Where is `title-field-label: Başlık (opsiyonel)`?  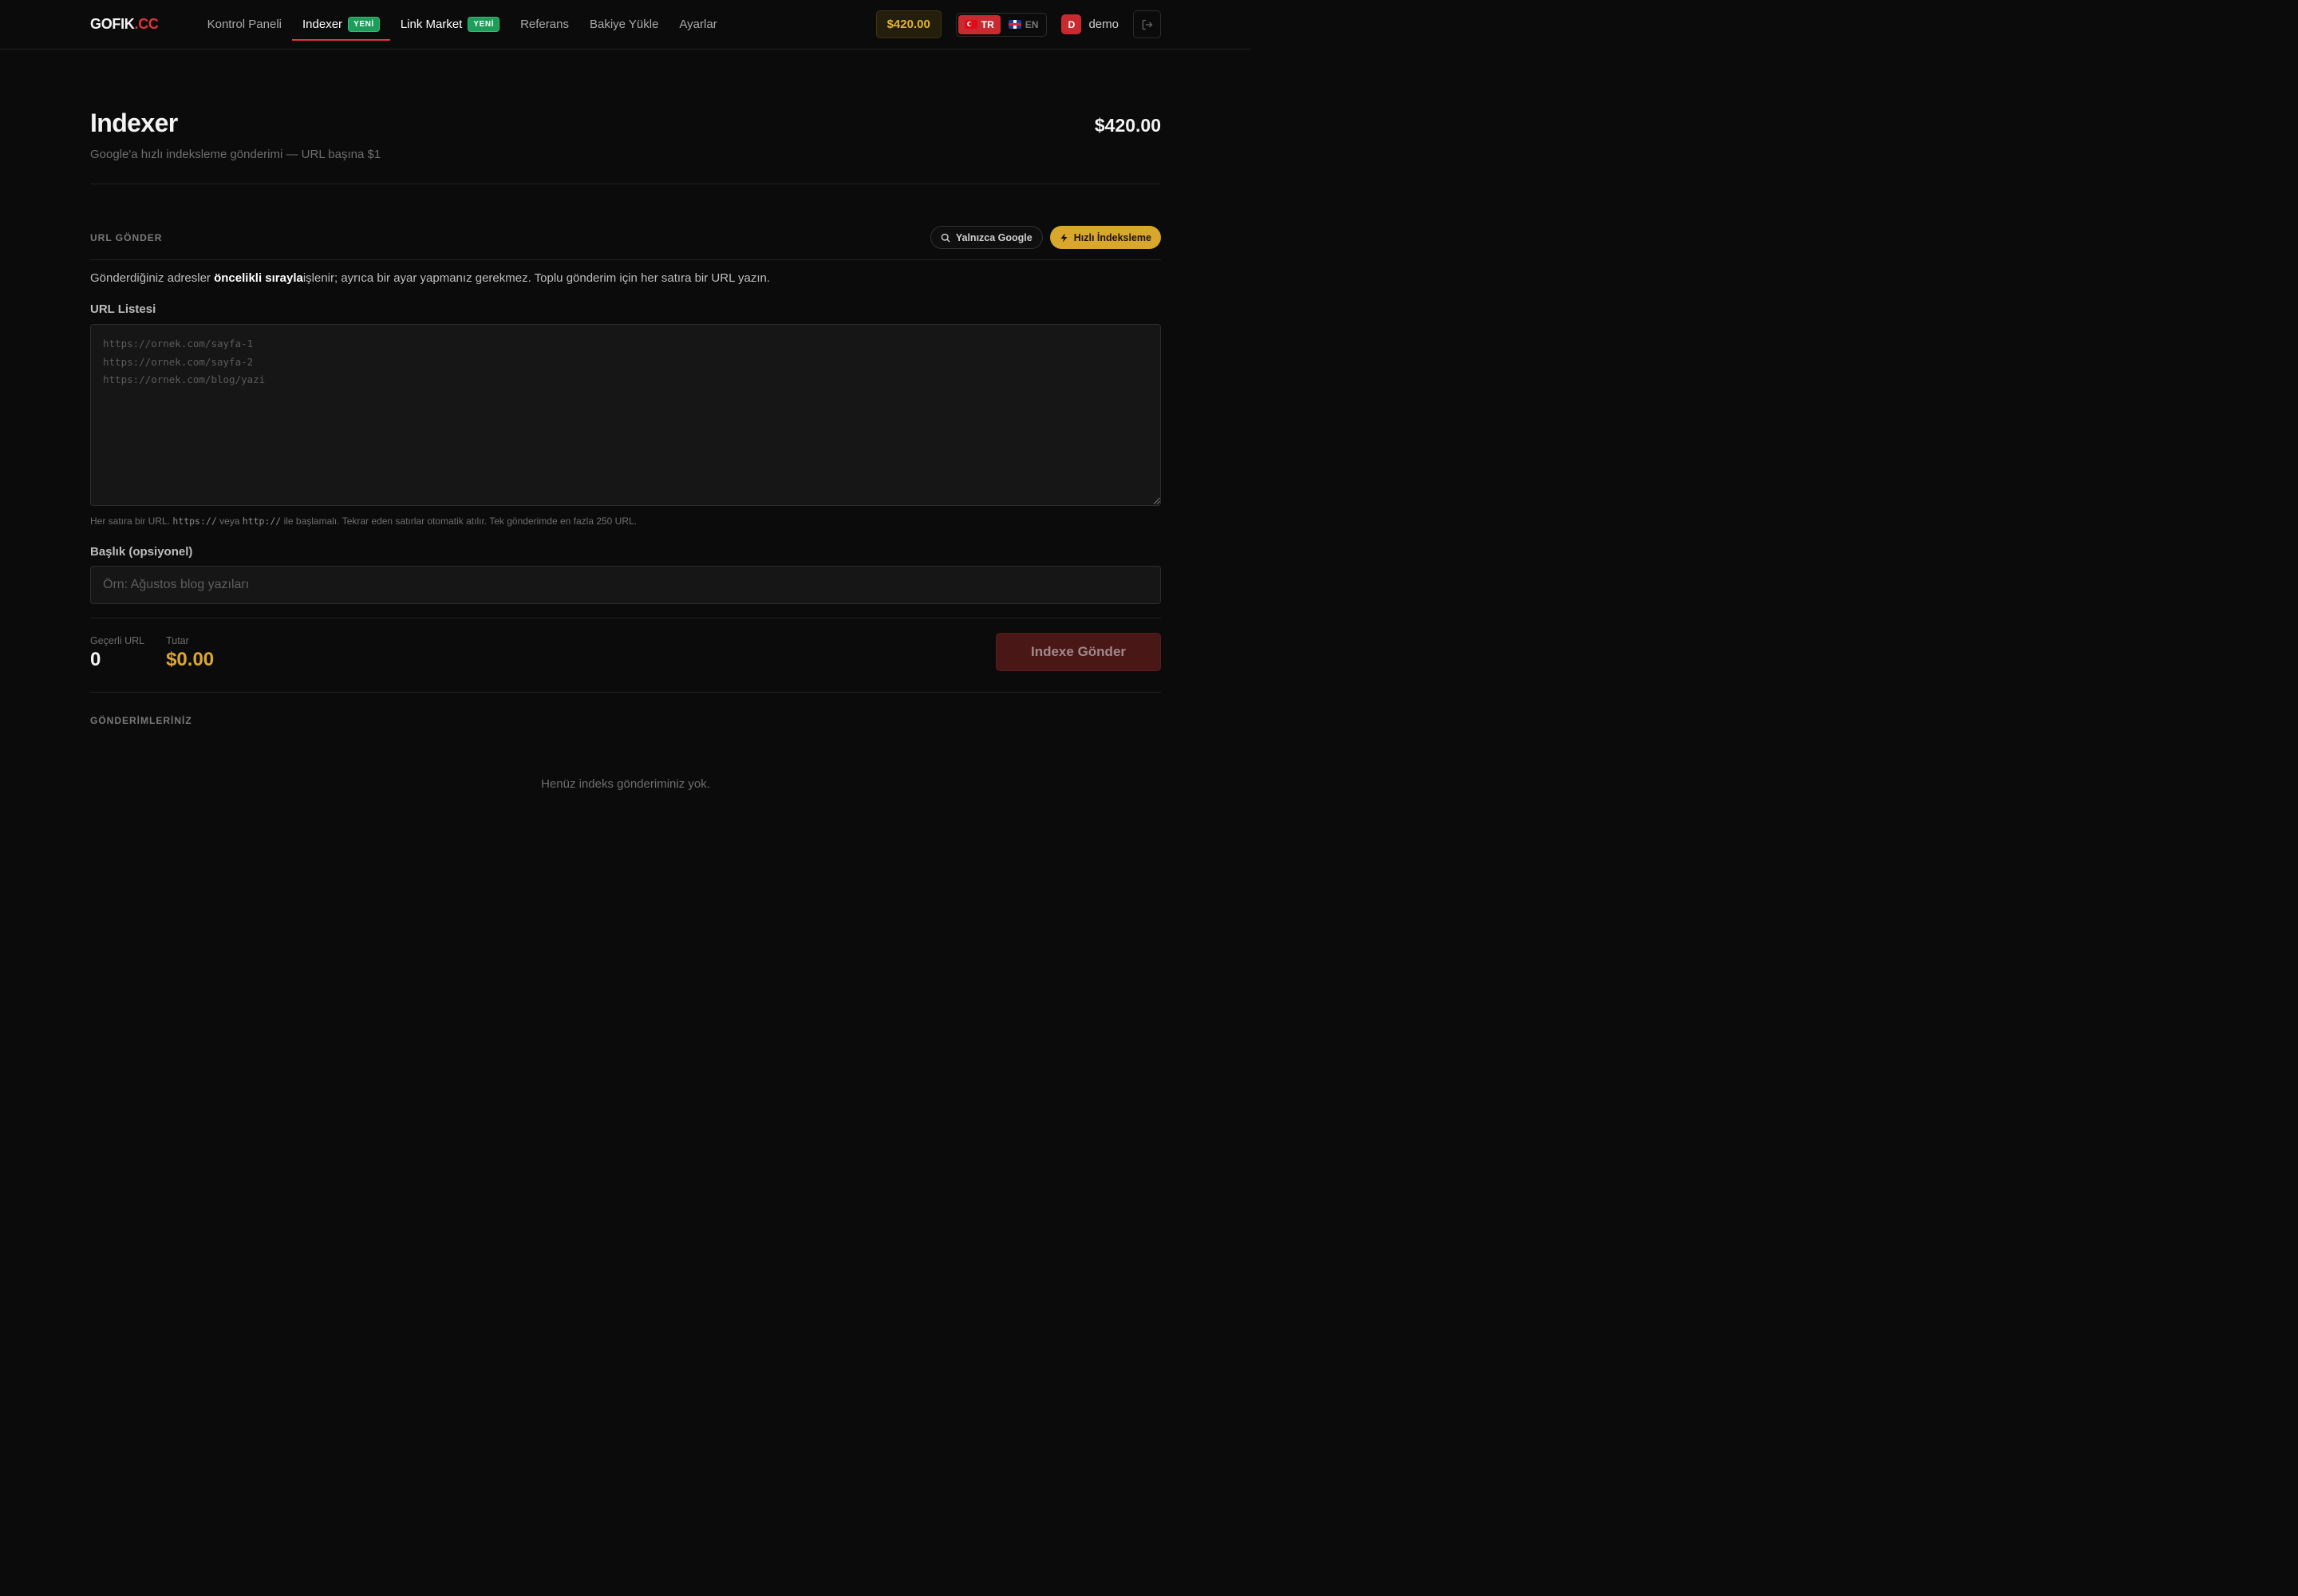 title-field-label: Başlık (opsiyonel) is located at coordinates (142, 552).